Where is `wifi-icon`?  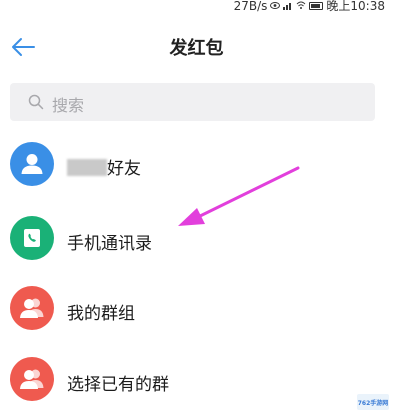 wifi-icon is located at coordinates (301, 5).